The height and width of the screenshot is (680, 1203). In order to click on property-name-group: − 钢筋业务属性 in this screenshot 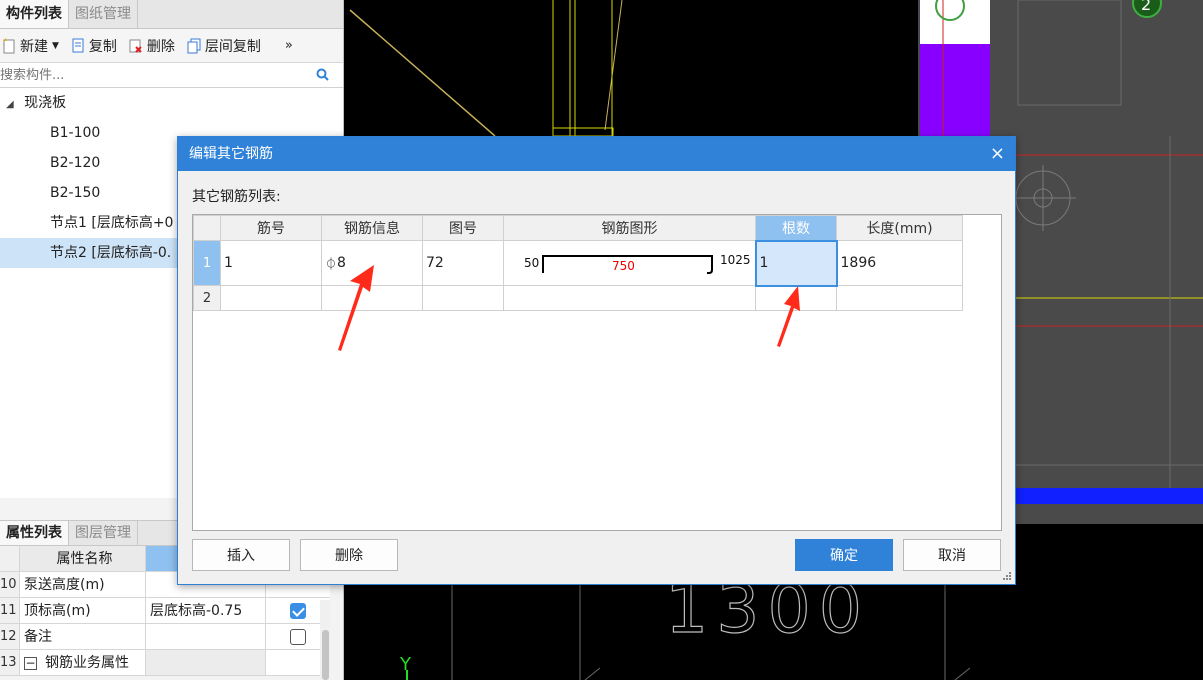, I will do `click(83, 662)`.